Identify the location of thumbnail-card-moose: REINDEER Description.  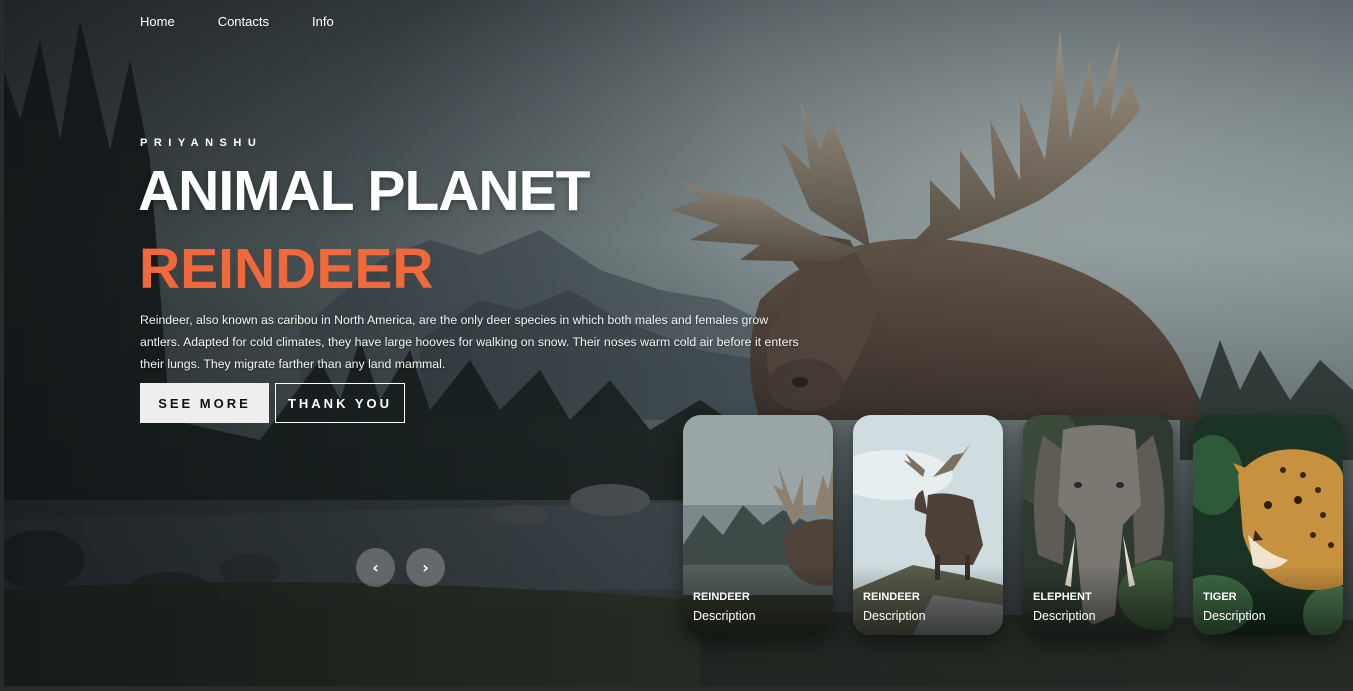
(928, 525).